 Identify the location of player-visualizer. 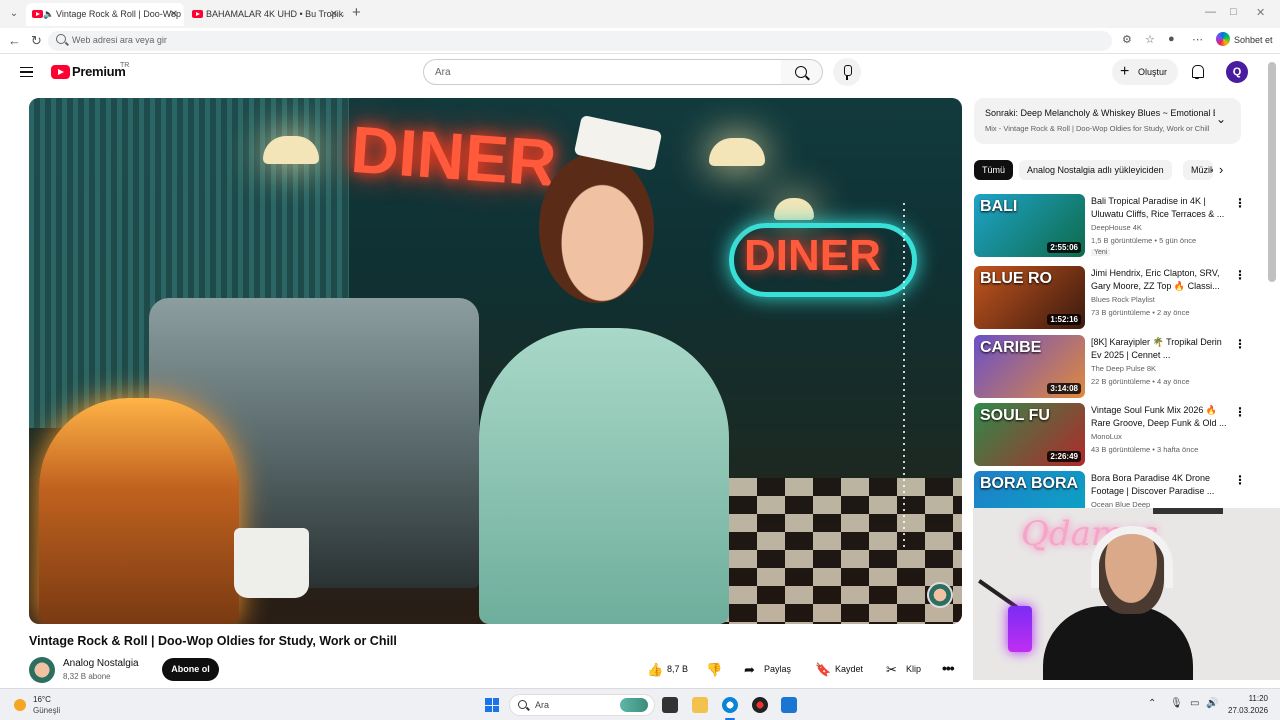
(904, 375).